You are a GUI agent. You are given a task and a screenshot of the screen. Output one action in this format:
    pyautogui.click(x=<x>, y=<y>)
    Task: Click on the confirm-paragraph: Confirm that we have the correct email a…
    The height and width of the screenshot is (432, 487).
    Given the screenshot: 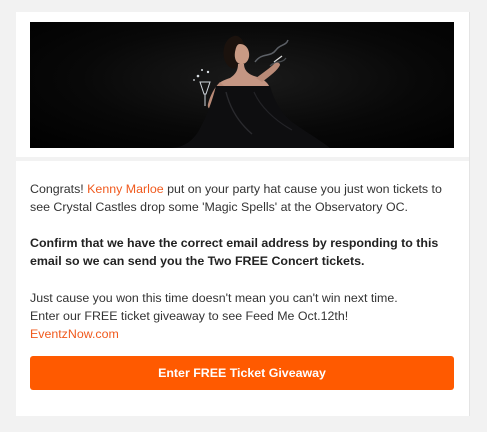 What is the action you would take?
    pyautogui.click(x=234, y=252)
    